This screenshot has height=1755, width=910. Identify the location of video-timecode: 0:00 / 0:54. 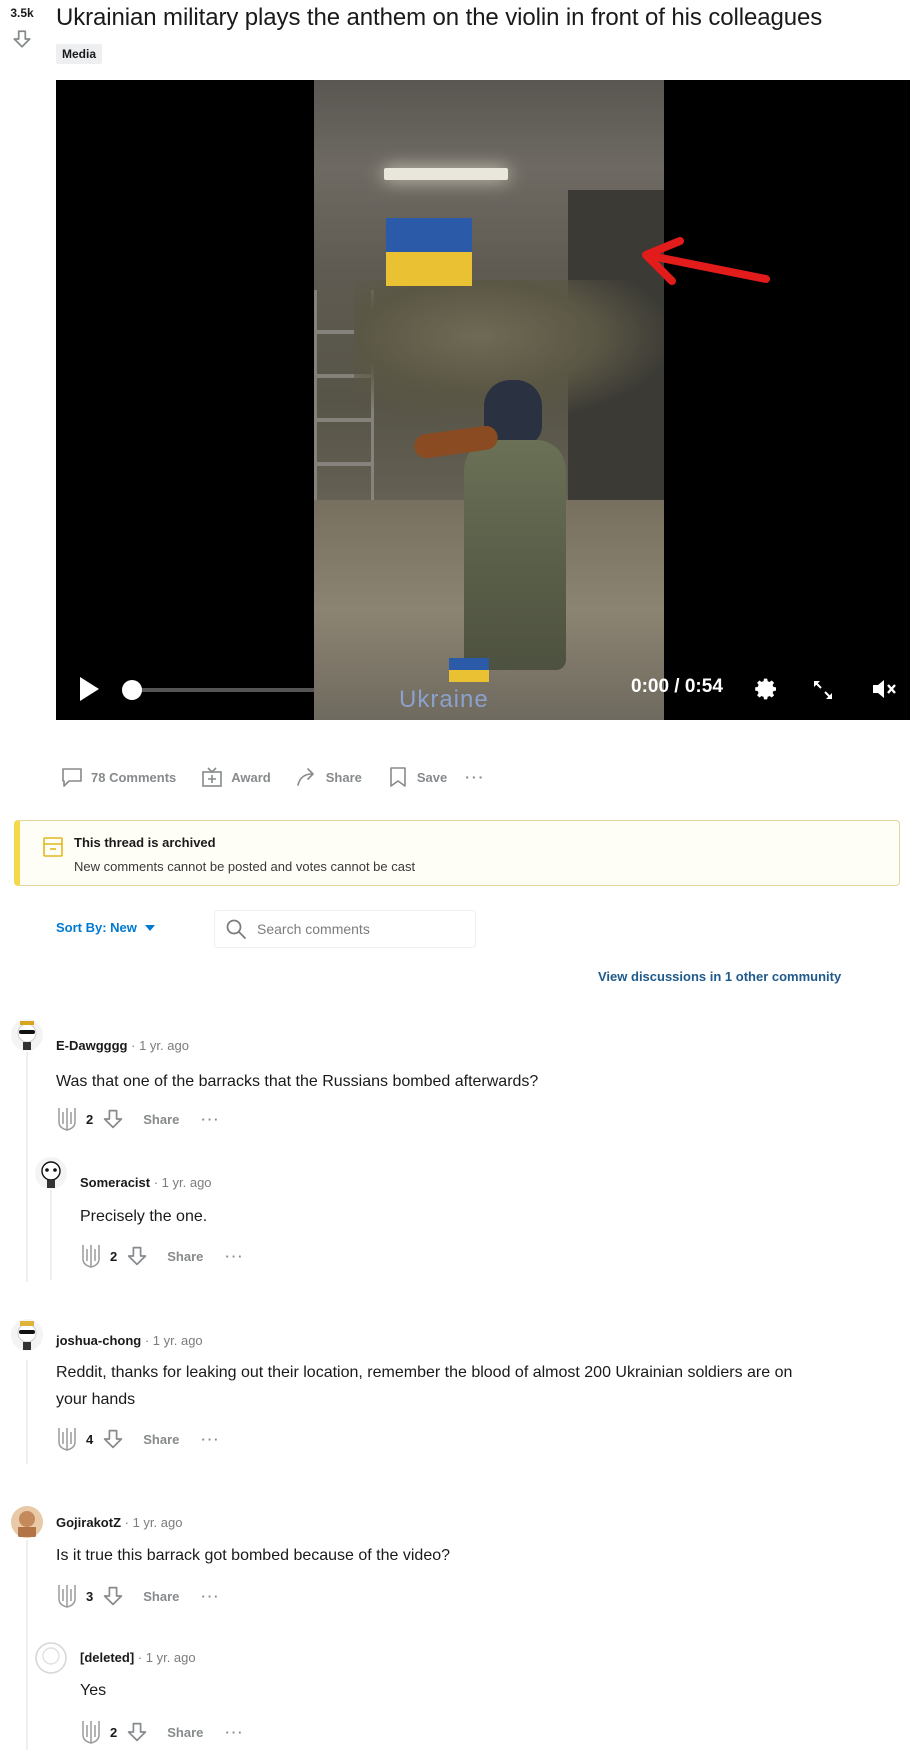
(677, 686).